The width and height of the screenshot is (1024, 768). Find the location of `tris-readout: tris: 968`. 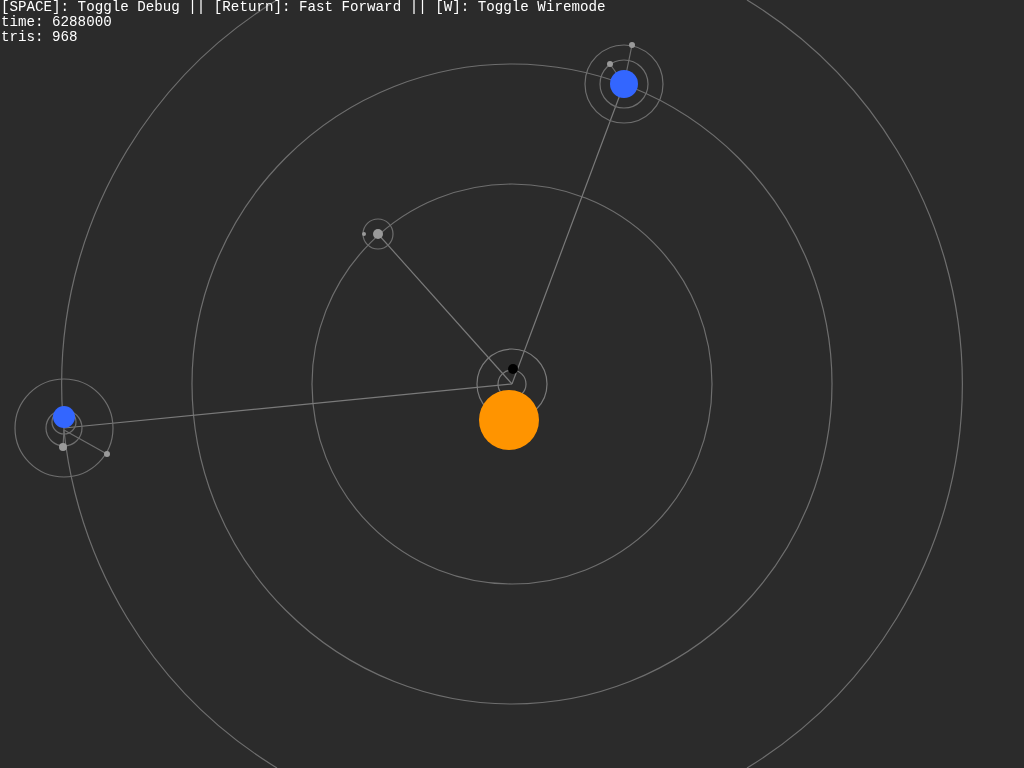

tris-readout: tris: 968 is located at coordinates (39, 37).